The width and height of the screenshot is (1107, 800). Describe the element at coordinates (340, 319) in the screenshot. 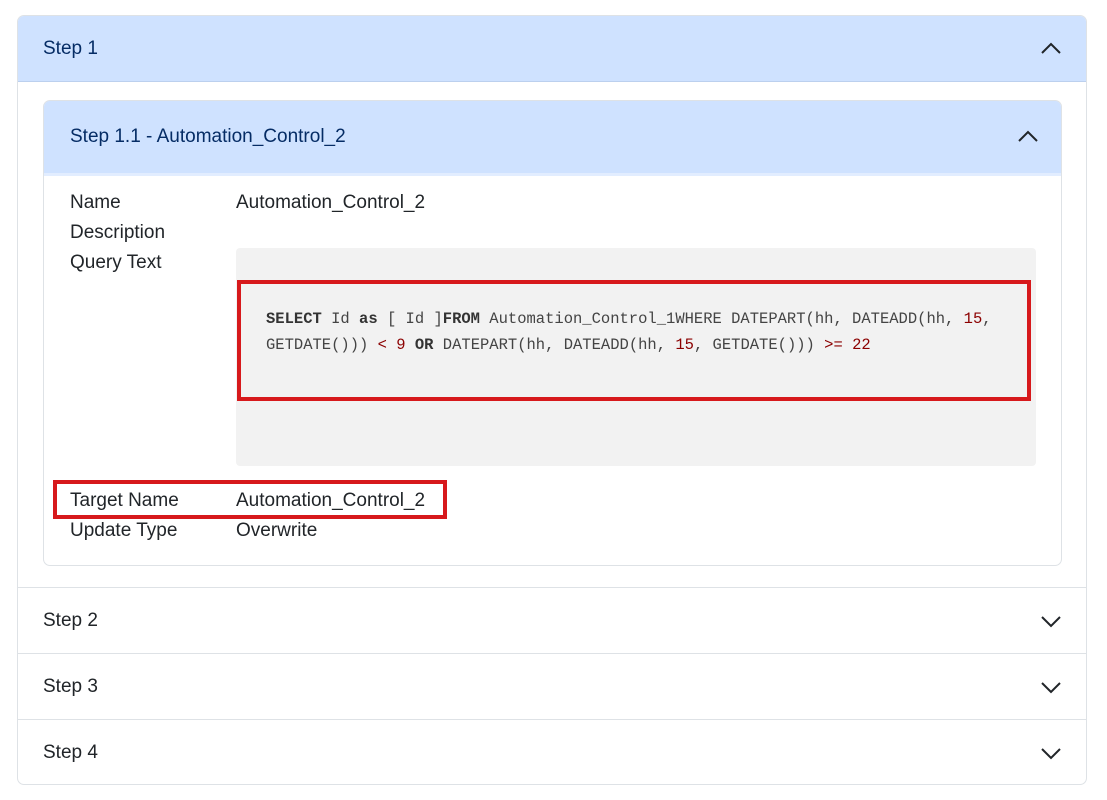

I see `query-token: Id` at that location.